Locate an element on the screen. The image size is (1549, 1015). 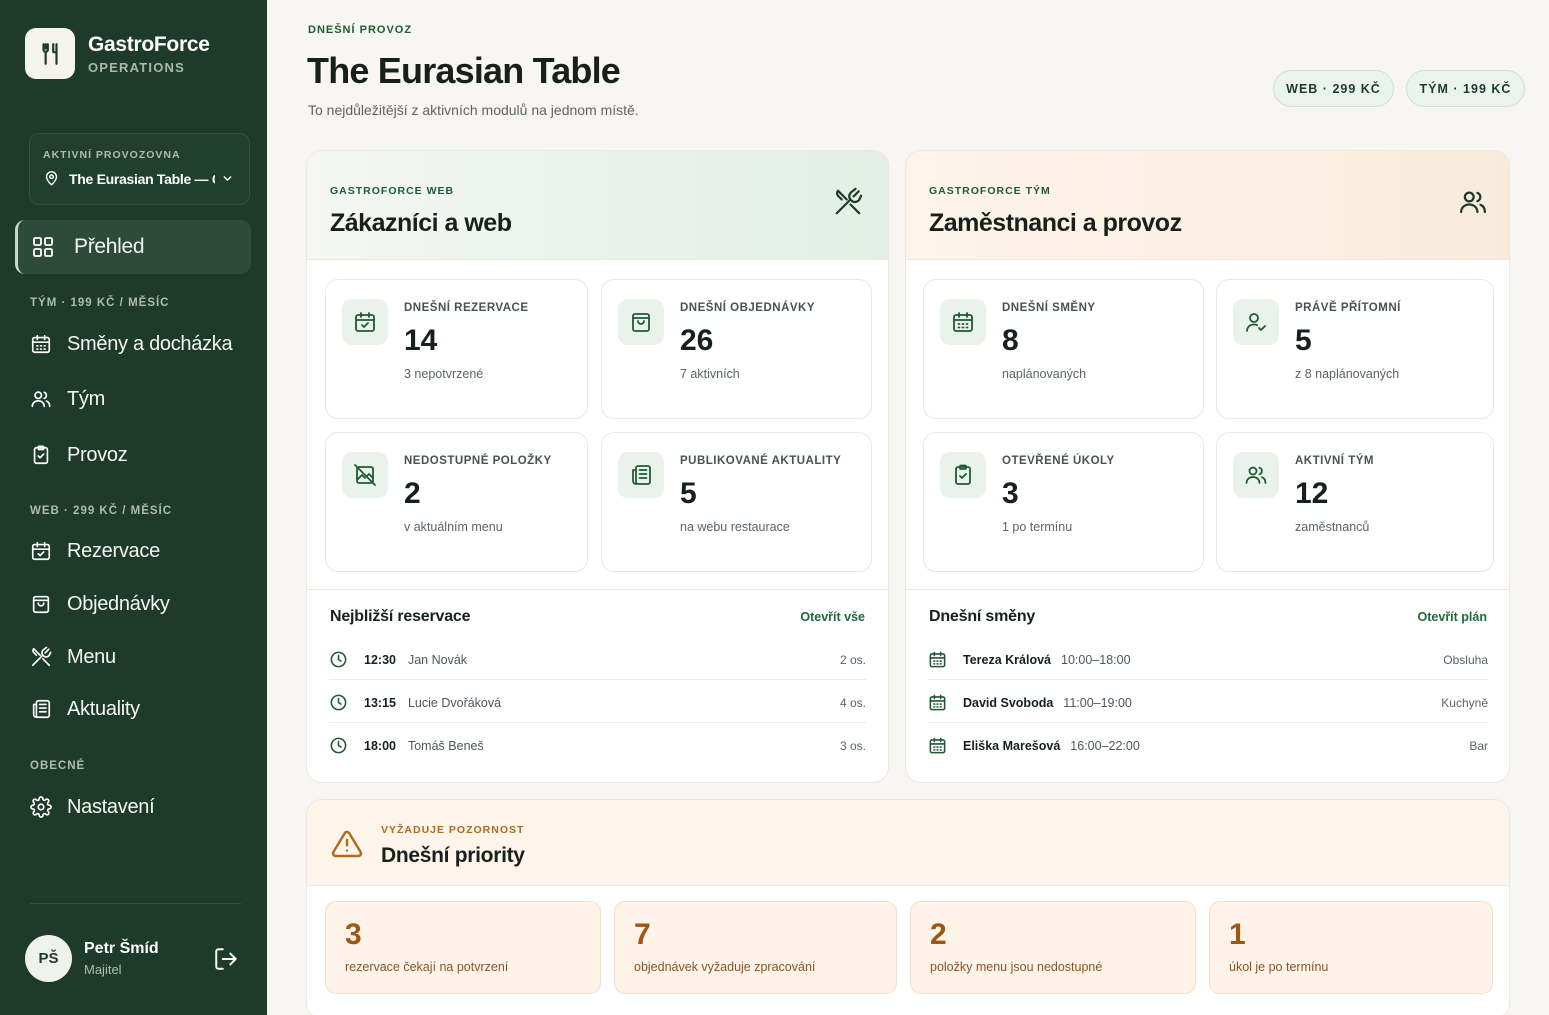
priority-card: 2 položky menu jsou nedostupné is located at coordinates (1053, 947).